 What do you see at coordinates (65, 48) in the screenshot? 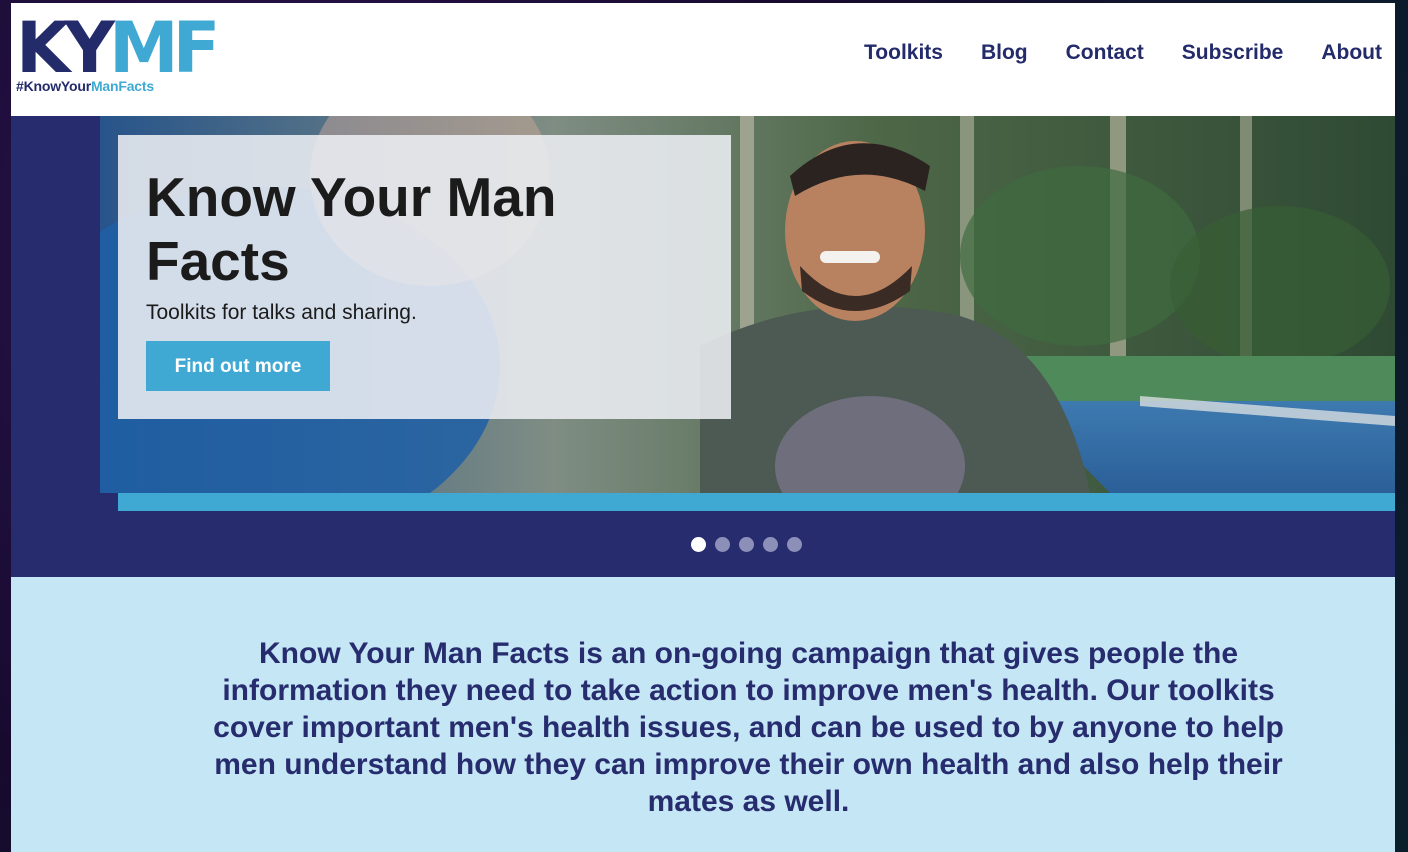
I see `logo-mark-ky: KY` at bounding box center [65, 48].